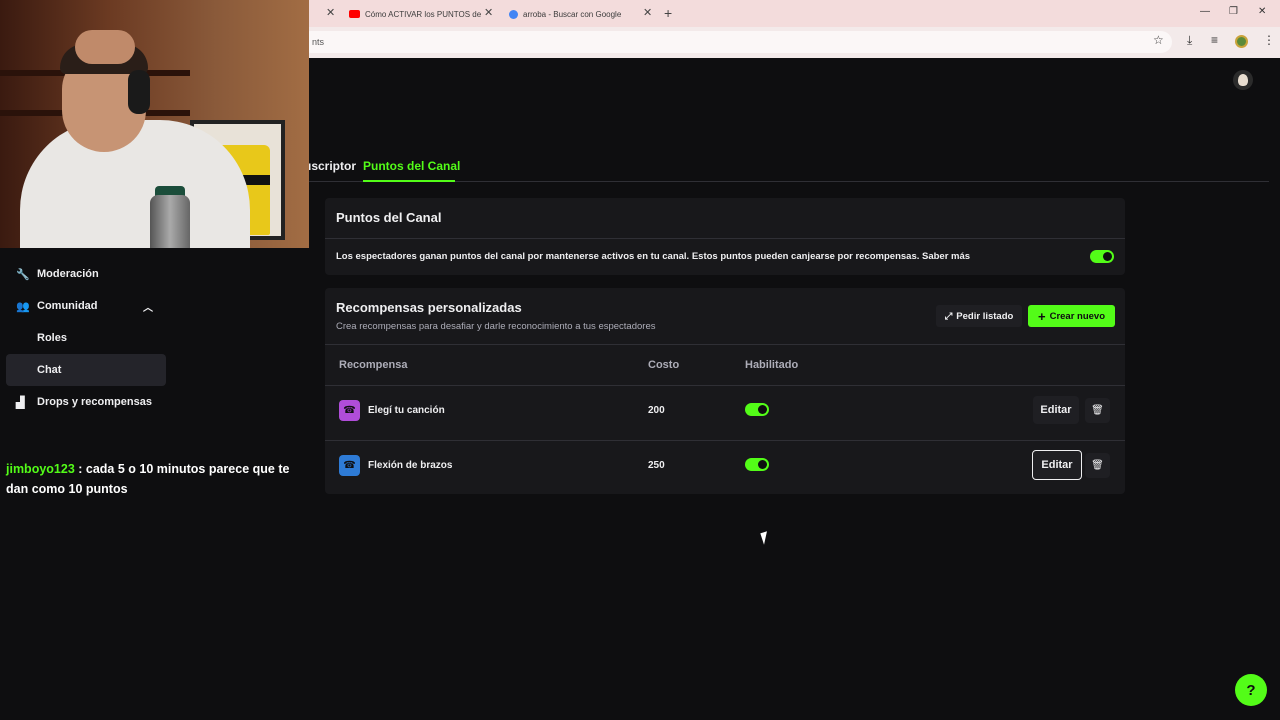  What do you see at coordinates (354, 14) in the screenshot?
I see `youtube-icon` at bounding box center [354, 14].